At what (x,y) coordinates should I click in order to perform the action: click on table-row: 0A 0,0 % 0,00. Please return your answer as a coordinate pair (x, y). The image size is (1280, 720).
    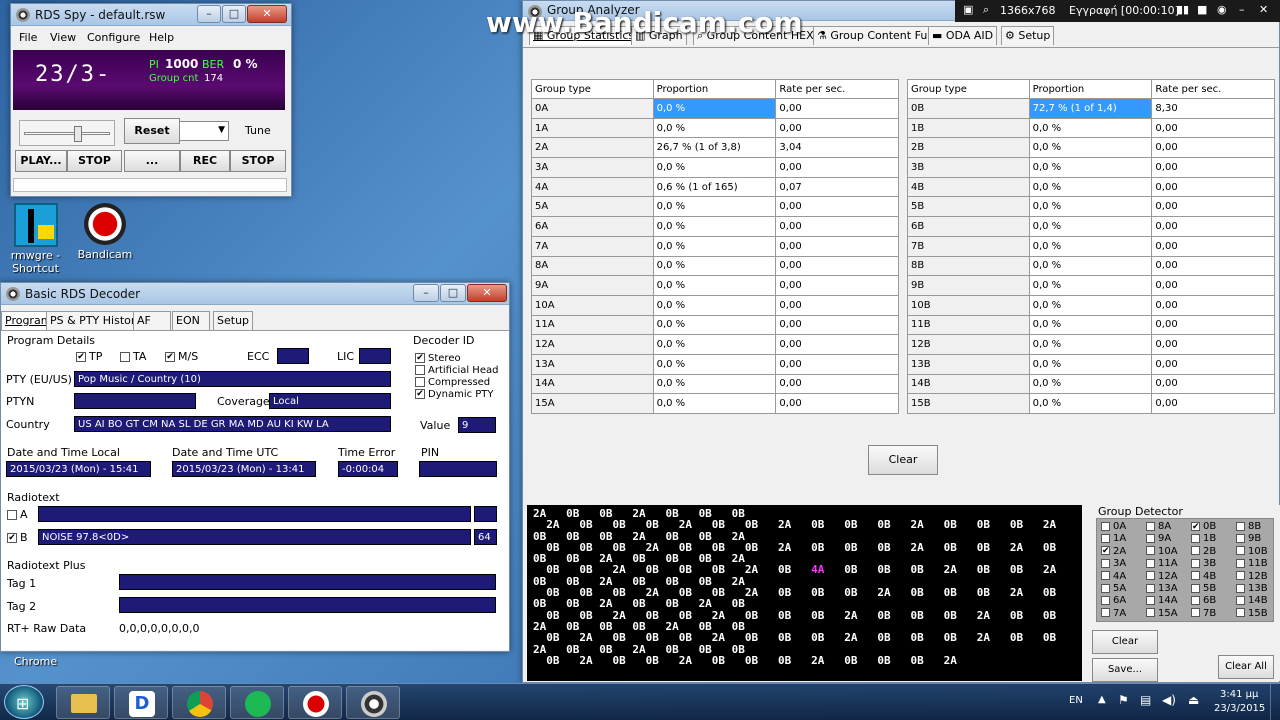
    Looking at the image, I should click on (715, 108).